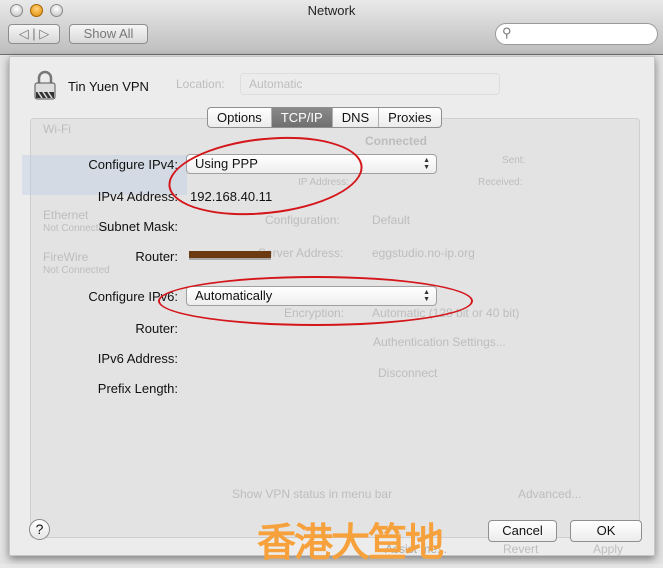  Describe the element at coordinates (423, 253) in the screenshot. I see `server-address-value: eggstudio.no-ip.org` at that location.